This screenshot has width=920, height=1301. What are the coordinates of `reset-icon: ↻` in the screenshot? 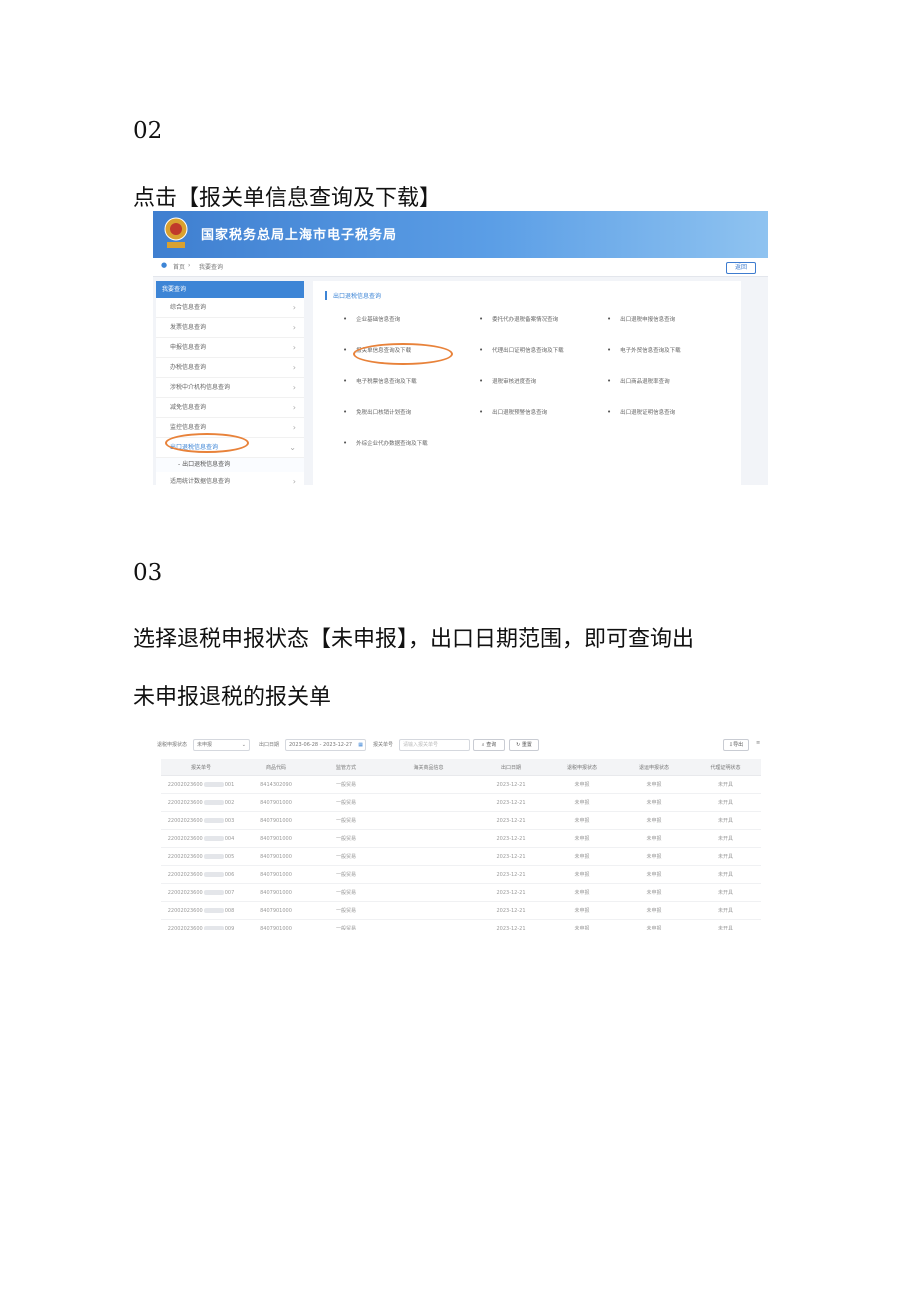 It's located at (518, 745).